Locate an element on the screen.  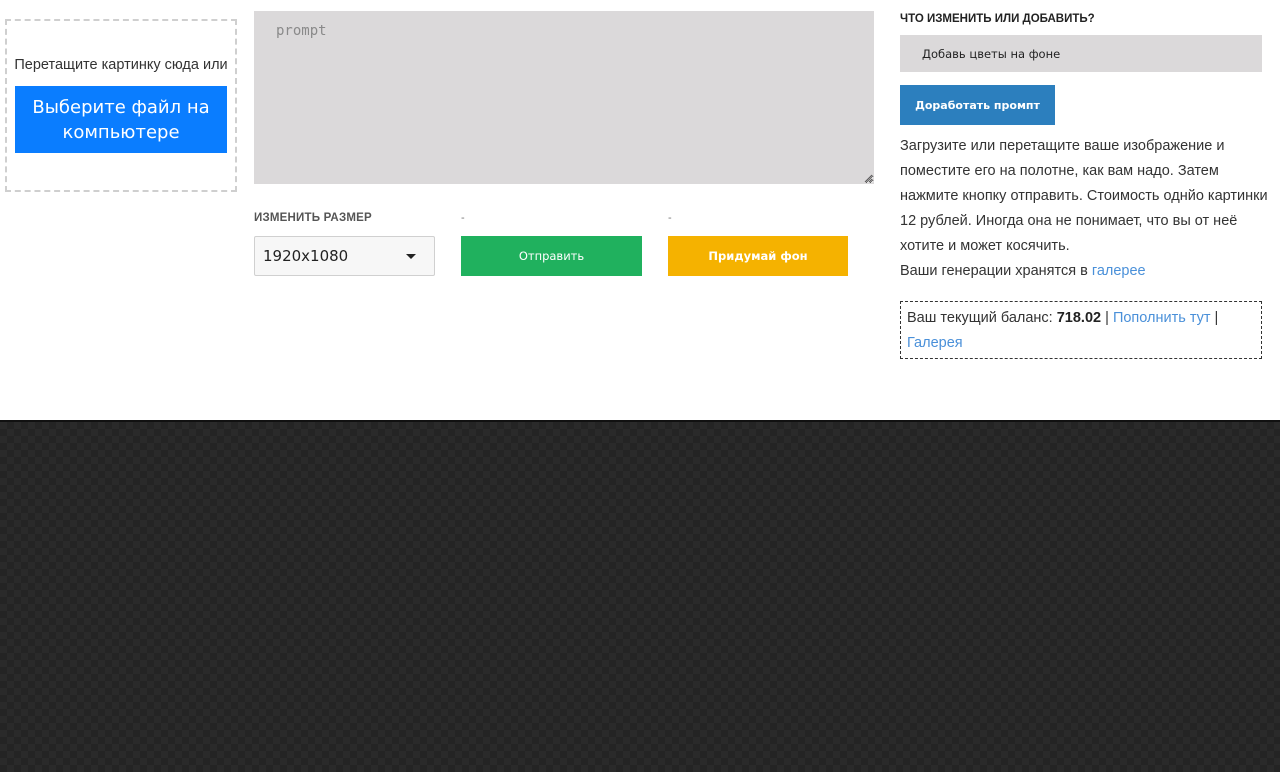
choose-file-button: Выберите файл на компьютере is located at coordinates (121, 119).